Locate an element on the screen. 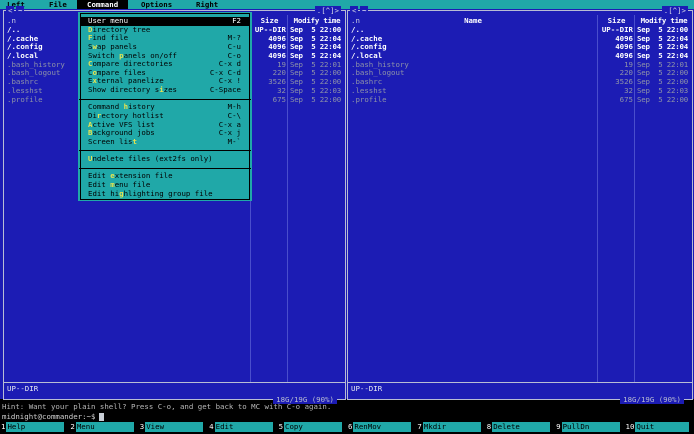 The width and height of the screenshot is (694, 434). fkey-label: PullDn is located at coordinates (590, 427).